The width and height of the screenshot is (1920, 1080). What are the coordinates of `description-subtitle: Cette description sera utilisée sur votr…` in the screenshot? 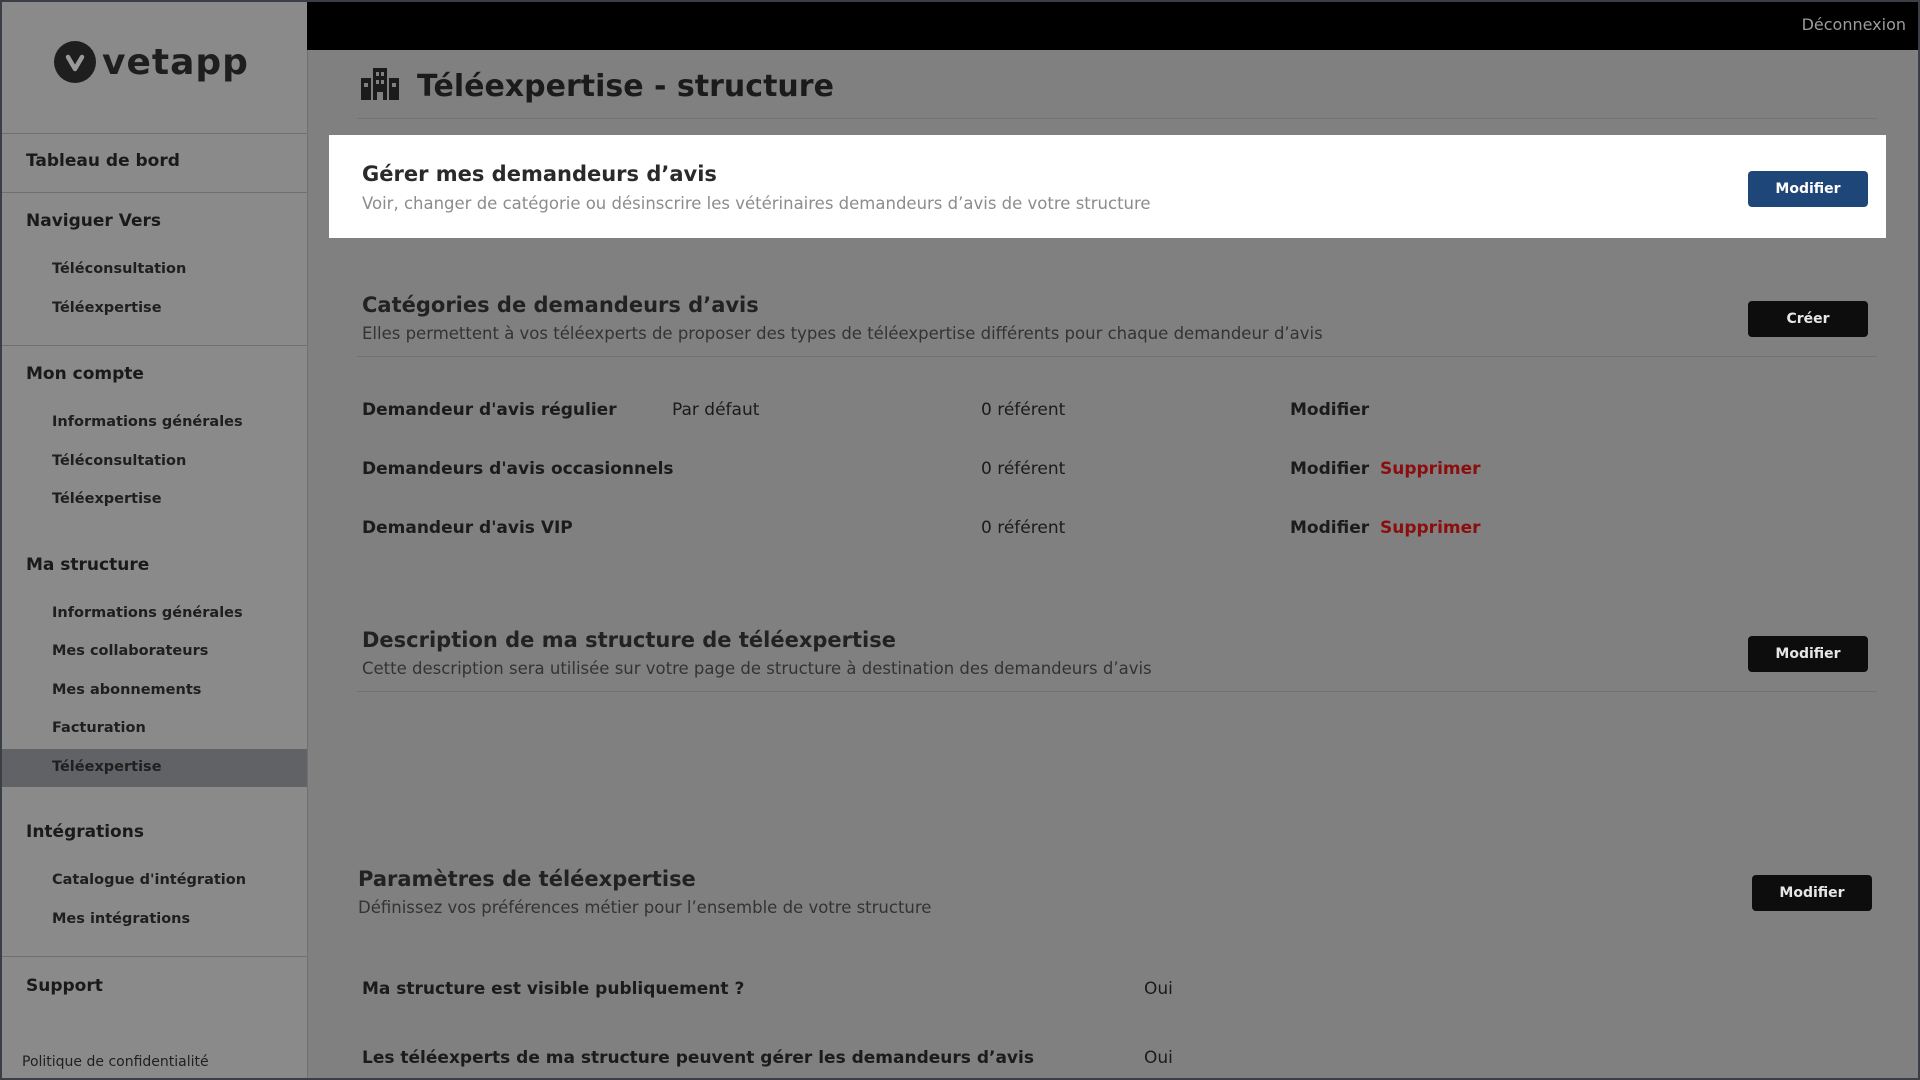 It's located at (757, 668).